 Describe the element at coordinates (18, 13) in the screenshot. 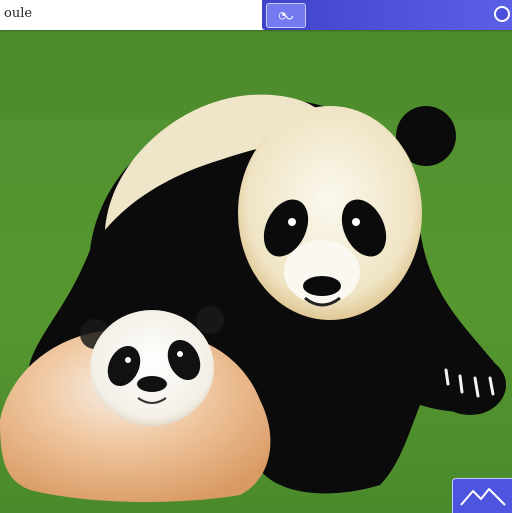

I see `app-title: oule` at that location.